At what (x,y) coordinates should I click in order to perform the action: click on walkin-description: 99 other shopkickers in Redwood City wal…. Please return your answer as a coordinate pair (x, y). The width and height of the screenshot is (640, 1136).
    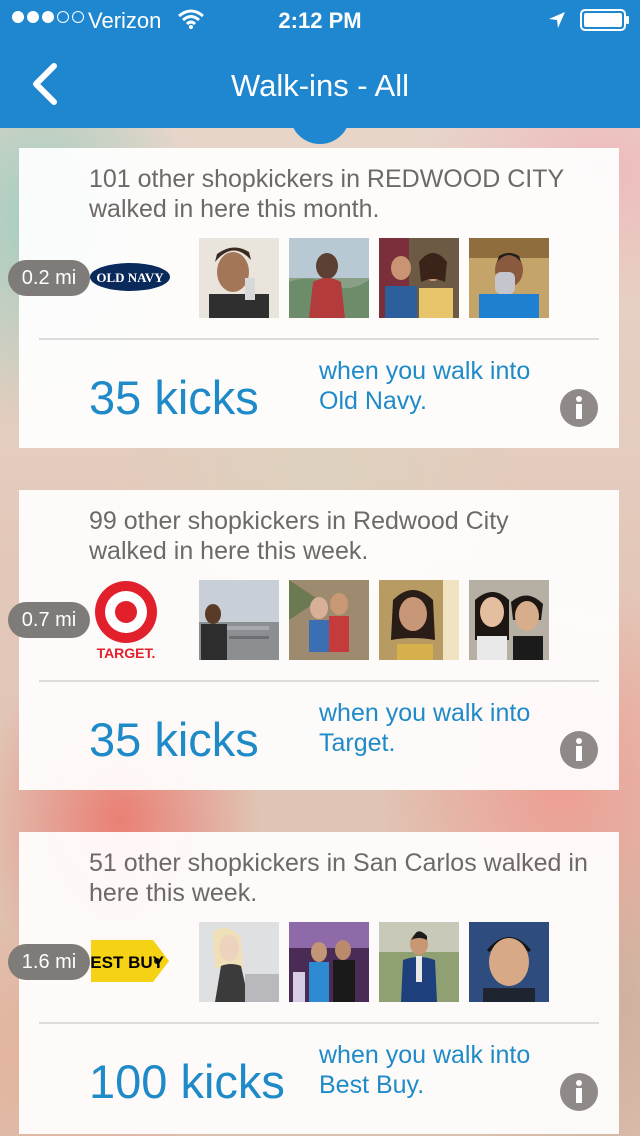
    Looking at the image, I should click on (299, 536).